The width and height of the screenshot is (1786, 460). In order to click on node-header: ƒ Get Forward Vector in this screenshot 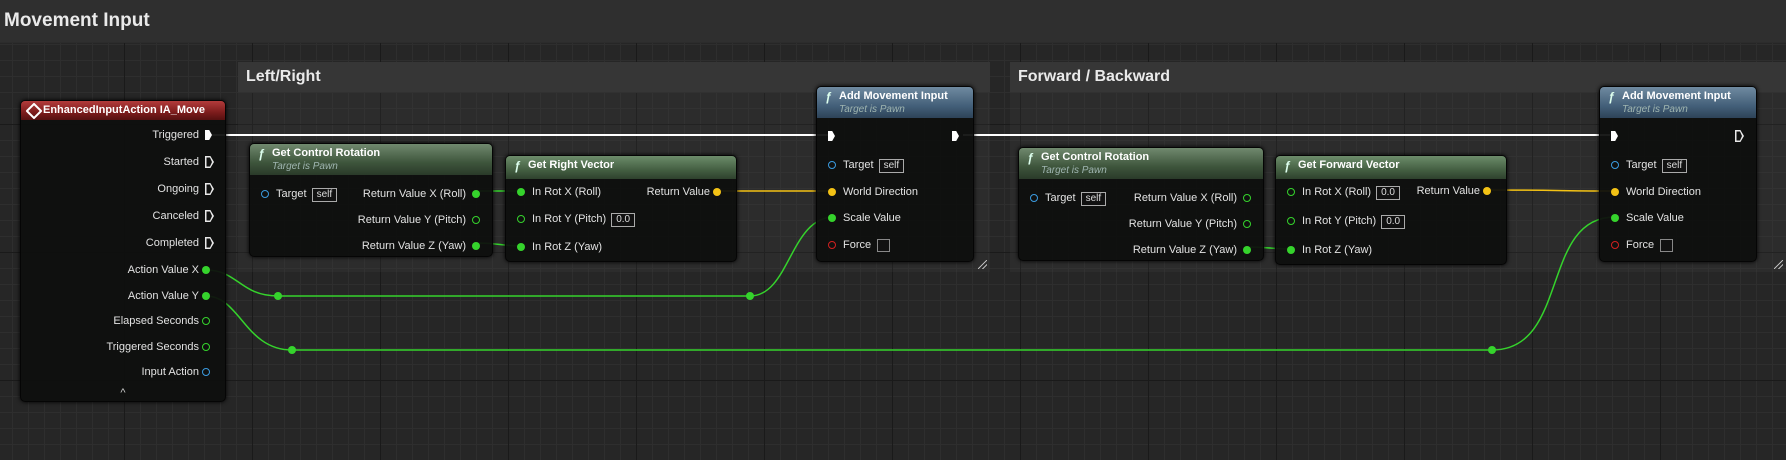, I will do `click(1391, 167)`.